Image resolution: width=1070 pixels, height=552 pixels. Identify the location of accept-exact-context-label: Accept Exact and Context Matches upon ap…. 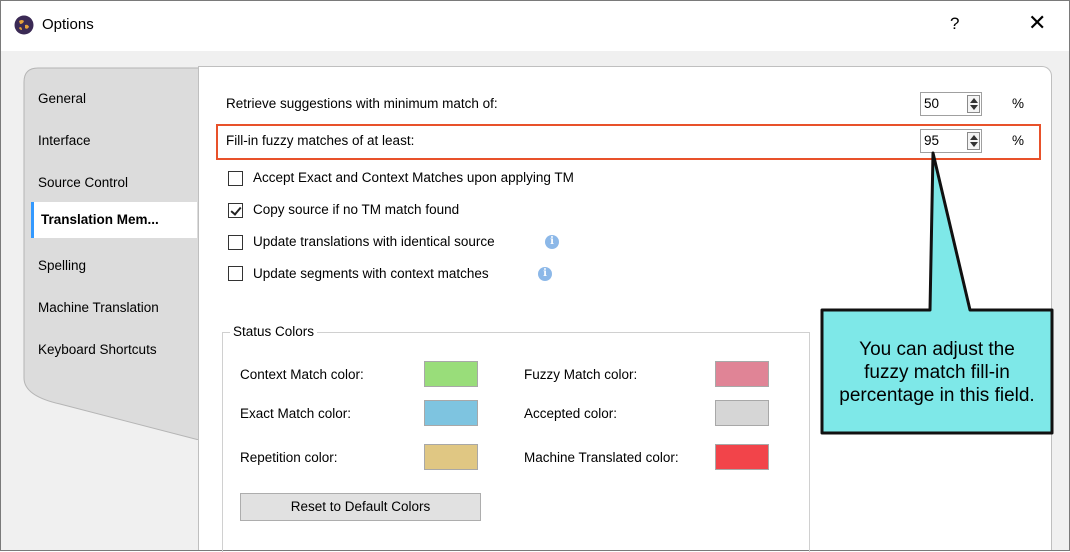
(413, 177).